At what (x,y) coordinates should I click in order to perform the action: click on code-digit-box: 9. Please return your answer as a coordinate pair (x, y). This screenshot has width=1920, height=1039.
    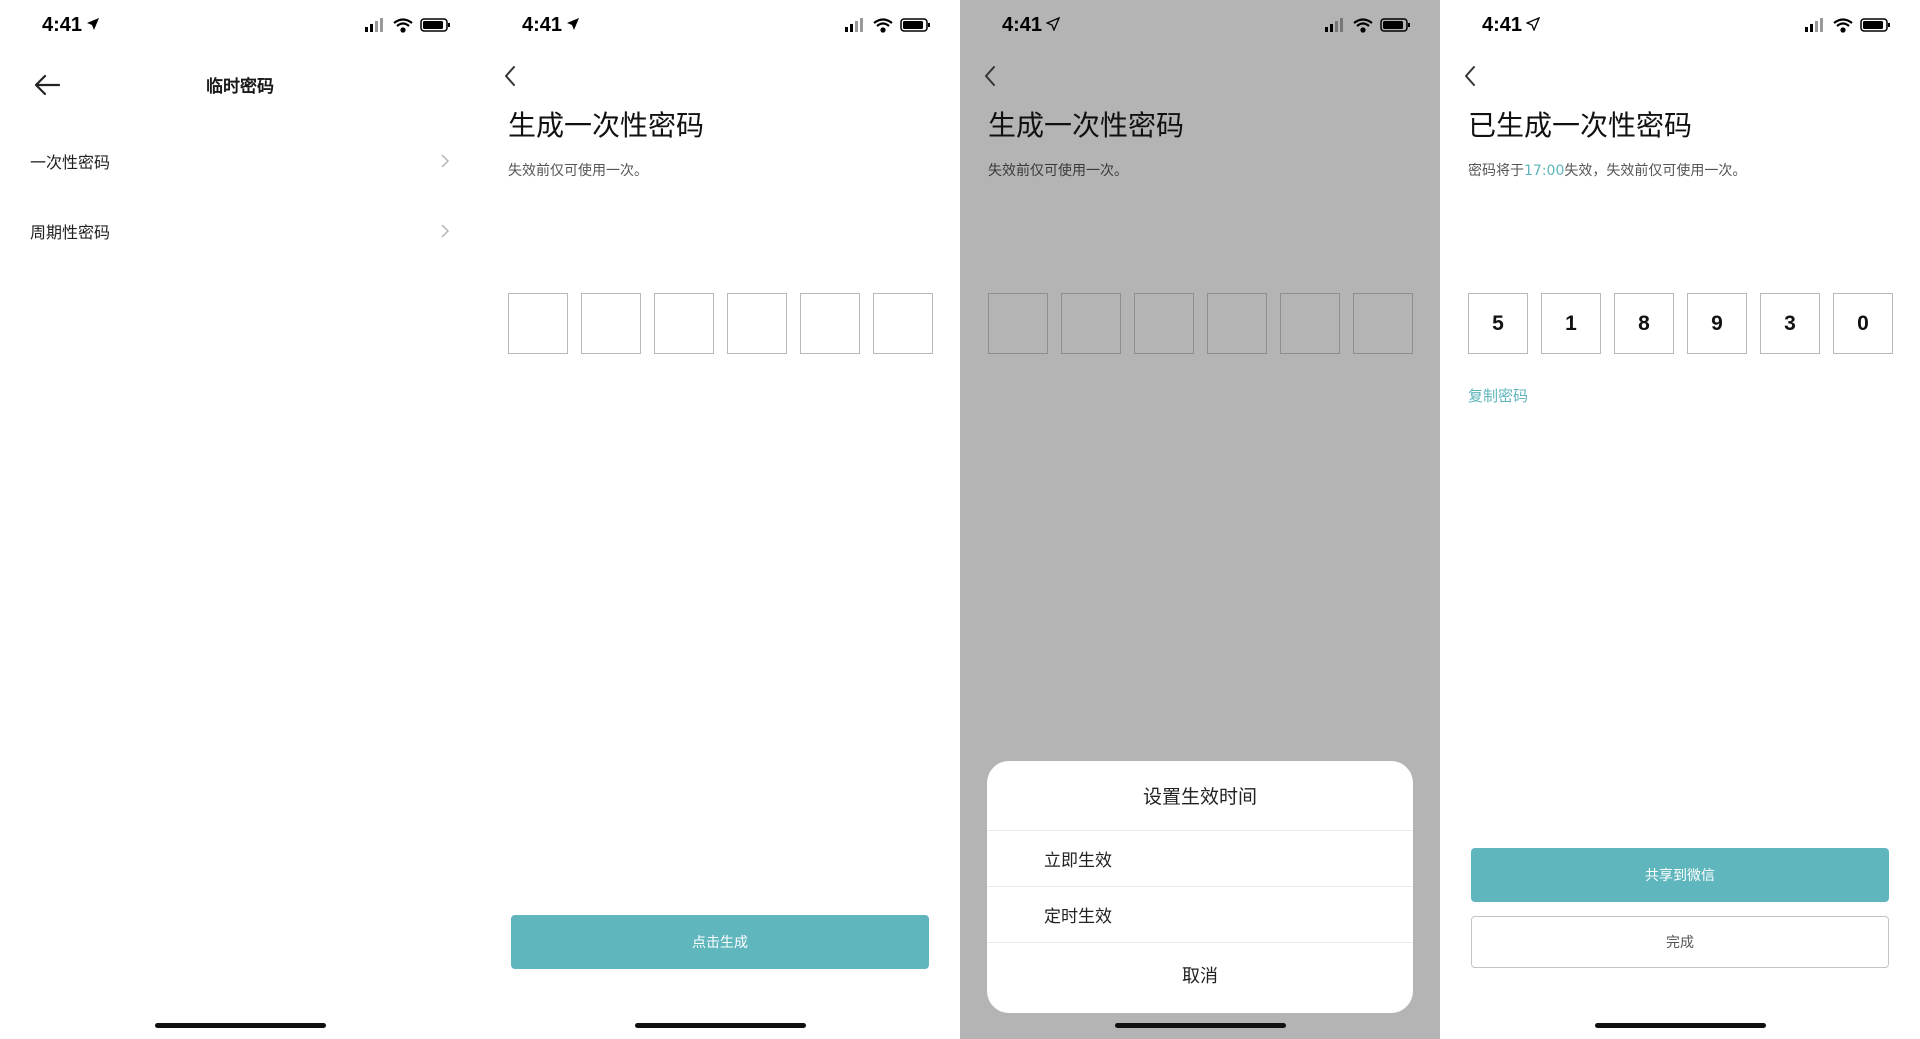
    Looking at the image, I should click on (1717, 323).